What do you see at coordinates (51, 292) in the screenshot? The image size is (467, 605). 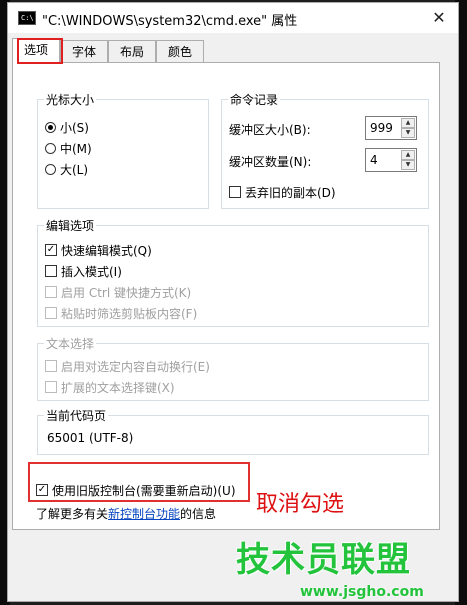 I see `ctrl-shortcuts-check-icon` at bounding box center [51, 292].